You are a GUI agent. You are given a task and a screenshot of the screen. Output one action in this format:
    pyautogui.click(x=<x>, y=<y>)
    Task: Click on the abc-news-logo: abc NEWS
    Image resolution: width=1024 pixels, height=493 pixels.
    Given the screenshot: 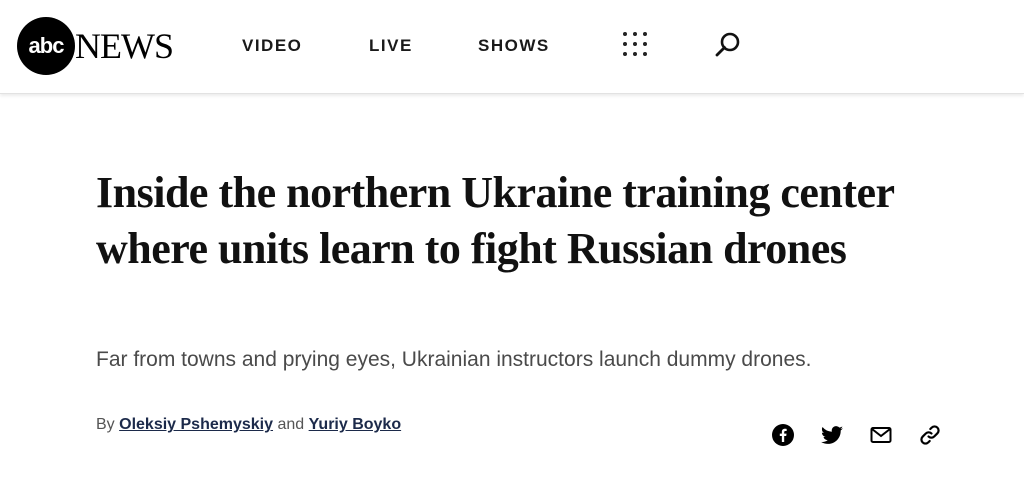 What is the action you would take?
    pyautogui.click(x=95, y=46)
    